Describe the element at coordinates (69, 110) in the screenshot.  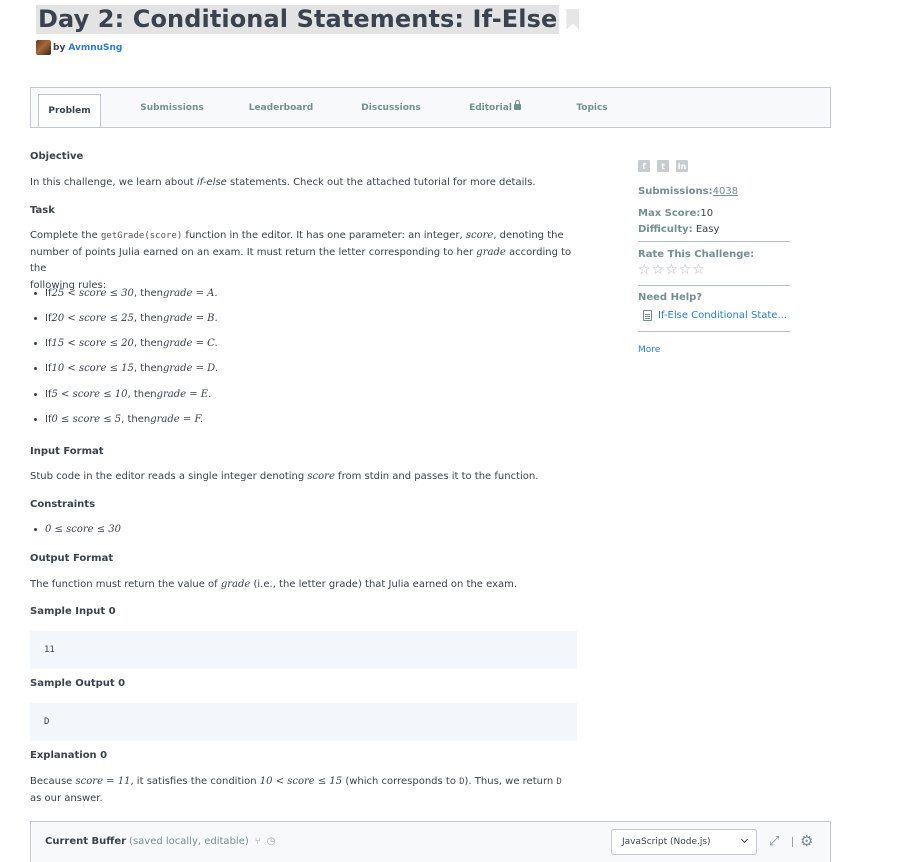
I see `tab-problem: Problem` at that location.